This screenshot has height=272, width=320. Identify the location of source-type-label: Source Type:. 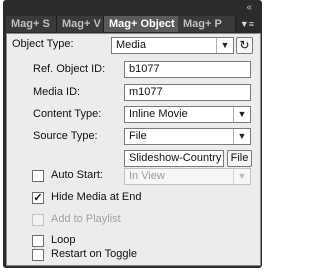
(65, 136).